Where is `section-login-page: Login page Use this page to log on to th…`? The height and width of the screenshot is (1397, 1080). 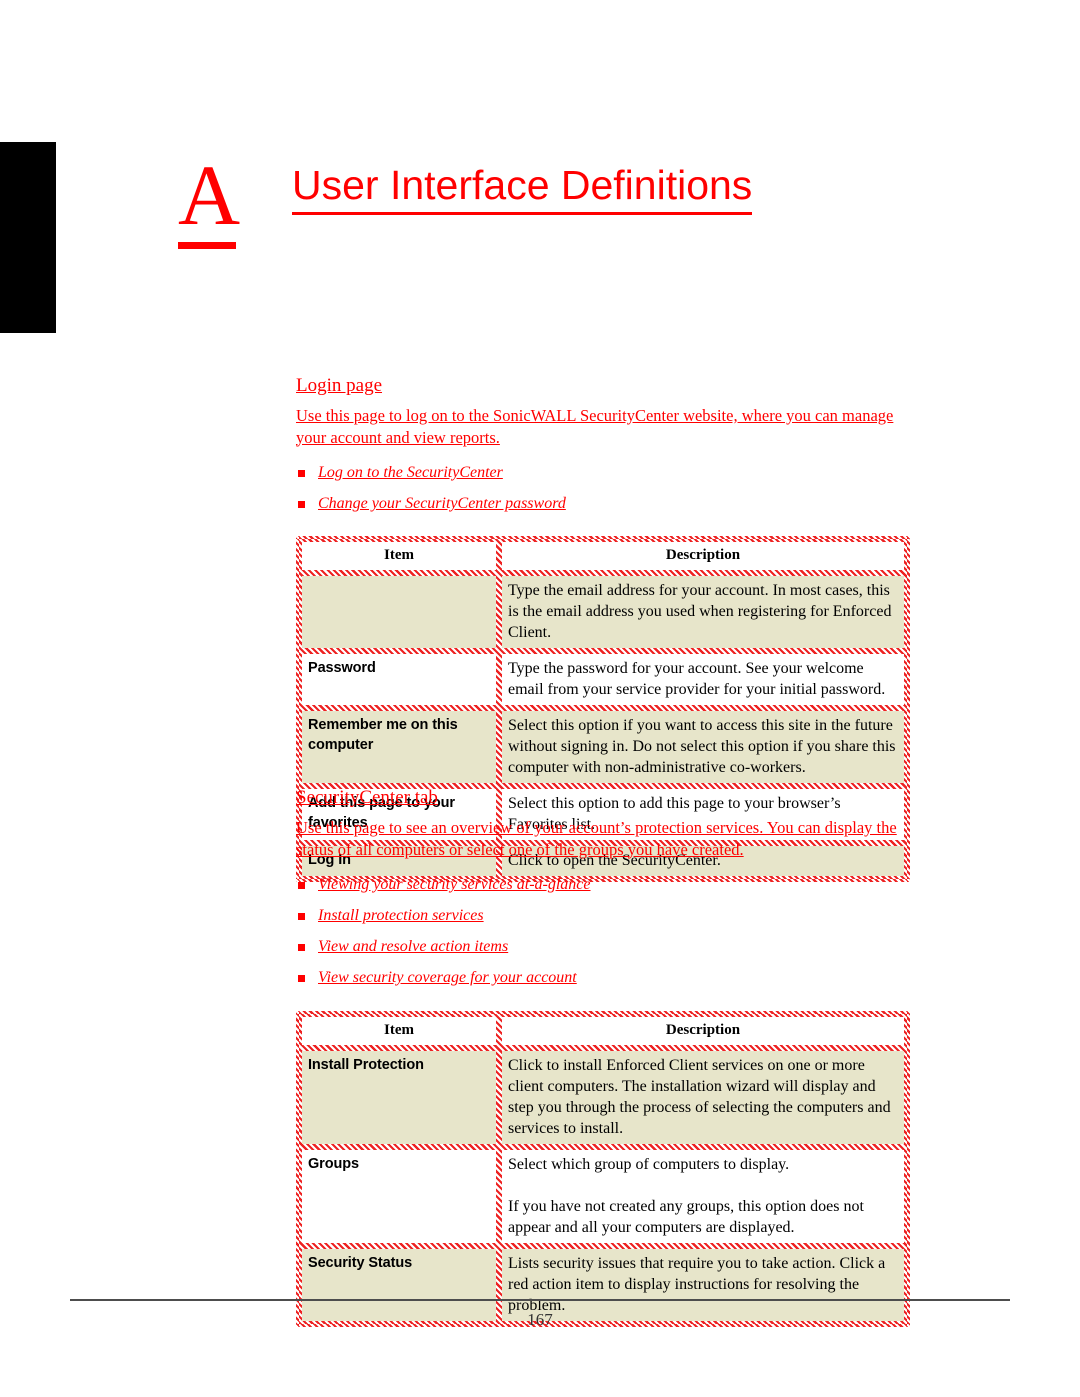
section-login-page: Login page Use this page to log on to th… is located at coordinates (602, 449).